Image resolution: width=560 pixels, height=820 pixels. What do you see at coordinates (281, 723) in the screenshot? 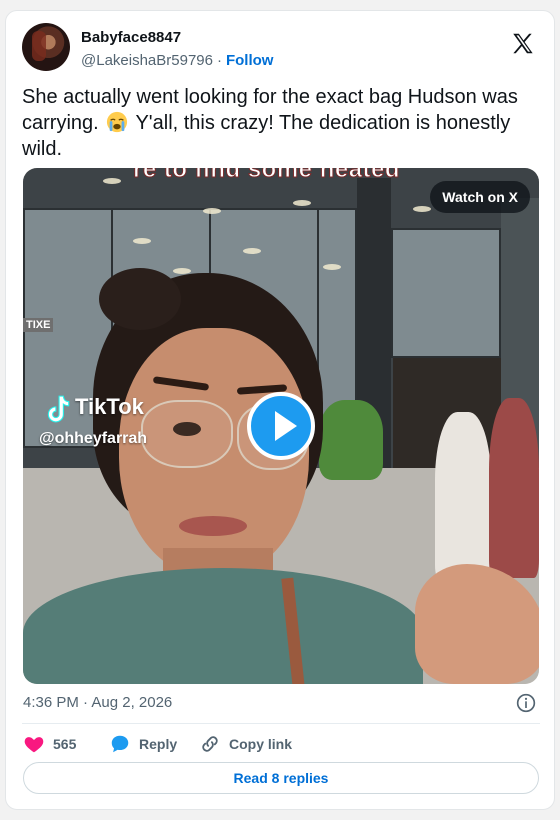
I see `divider` at bounding box center [281, 723].